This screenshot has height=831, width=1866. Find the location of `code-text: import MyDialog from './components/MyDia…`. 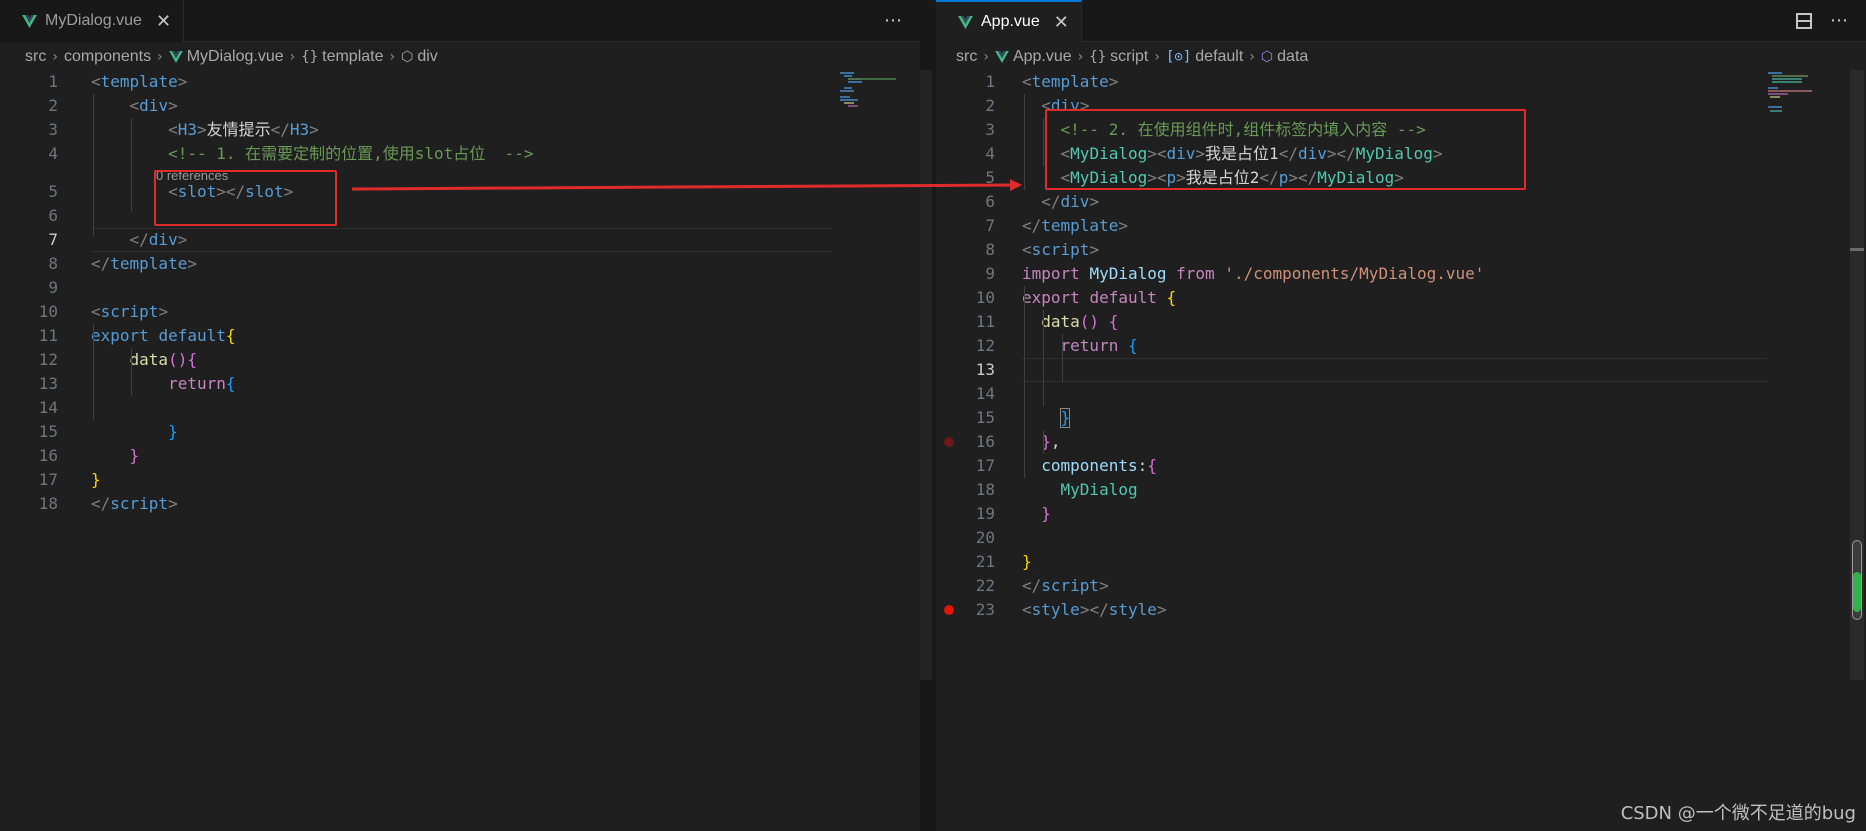

code-text: import MyDialog from './components/MyDia… is located at coordinates (1253, 273).